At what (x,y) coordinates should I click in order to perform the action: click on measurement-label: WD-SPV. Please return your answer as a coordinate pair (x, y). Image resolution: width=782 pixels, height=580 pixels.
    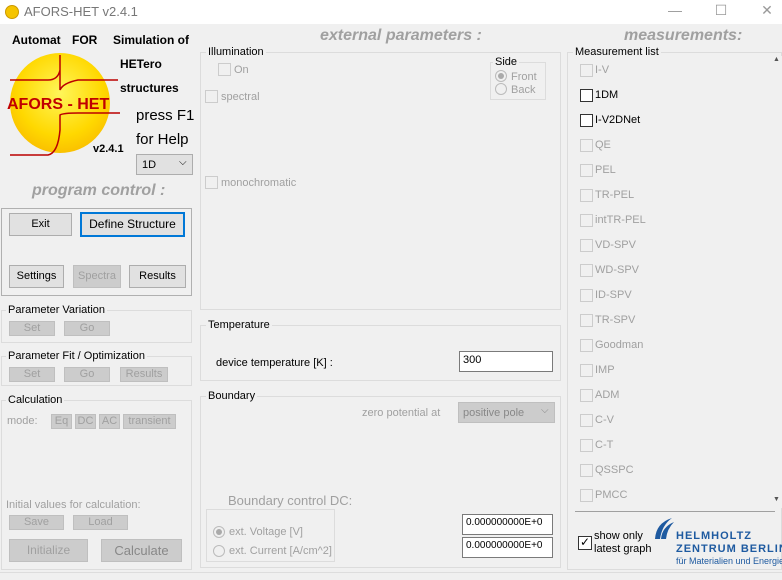
    Looking at the image, I should click on (617, 270).